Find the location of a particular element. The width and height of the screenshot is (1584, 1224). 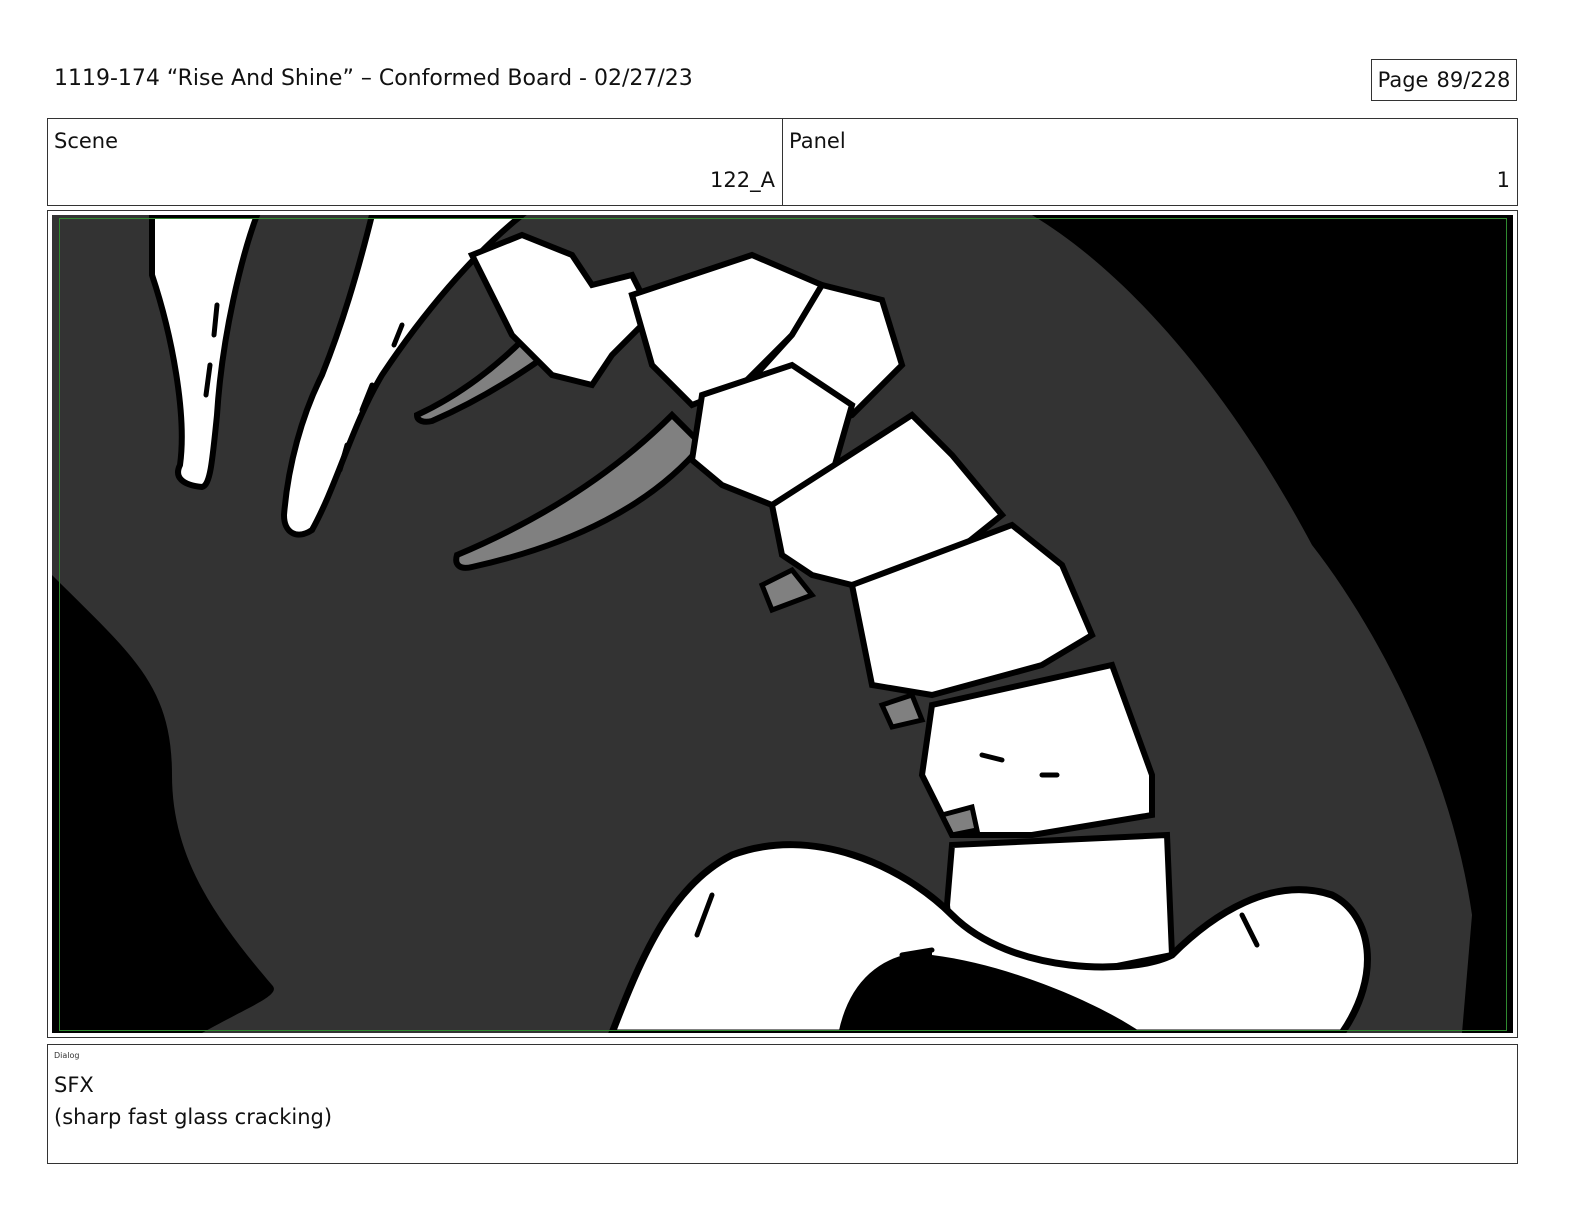

page-indicator: Page 89/228 is located at coordinates (1444, 80).